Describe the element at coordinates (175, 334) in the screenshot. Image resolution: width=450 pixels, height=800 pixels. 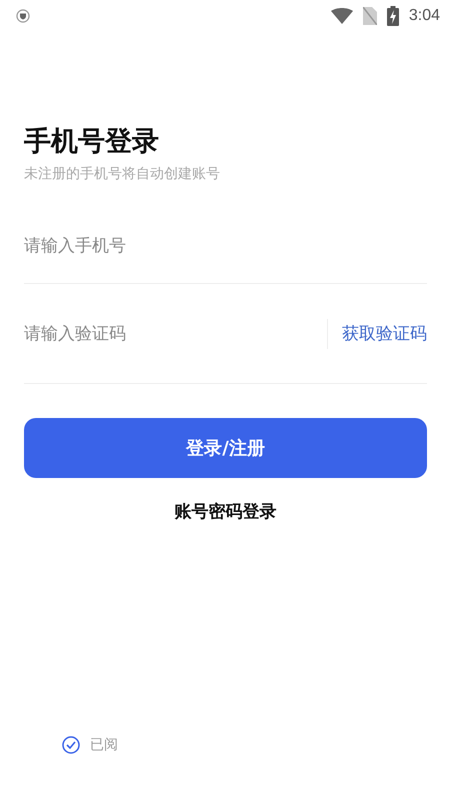
I see `code-input-field: 请输入验证码` at that location.